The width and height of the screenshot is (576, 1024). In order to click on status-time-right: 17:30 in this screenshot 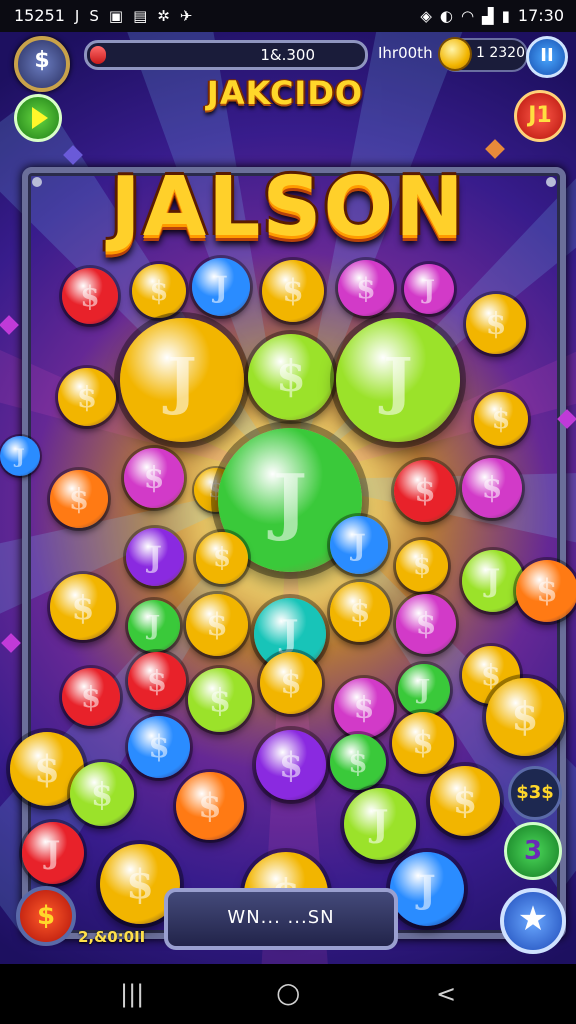, I will do `click(540, 15)`.